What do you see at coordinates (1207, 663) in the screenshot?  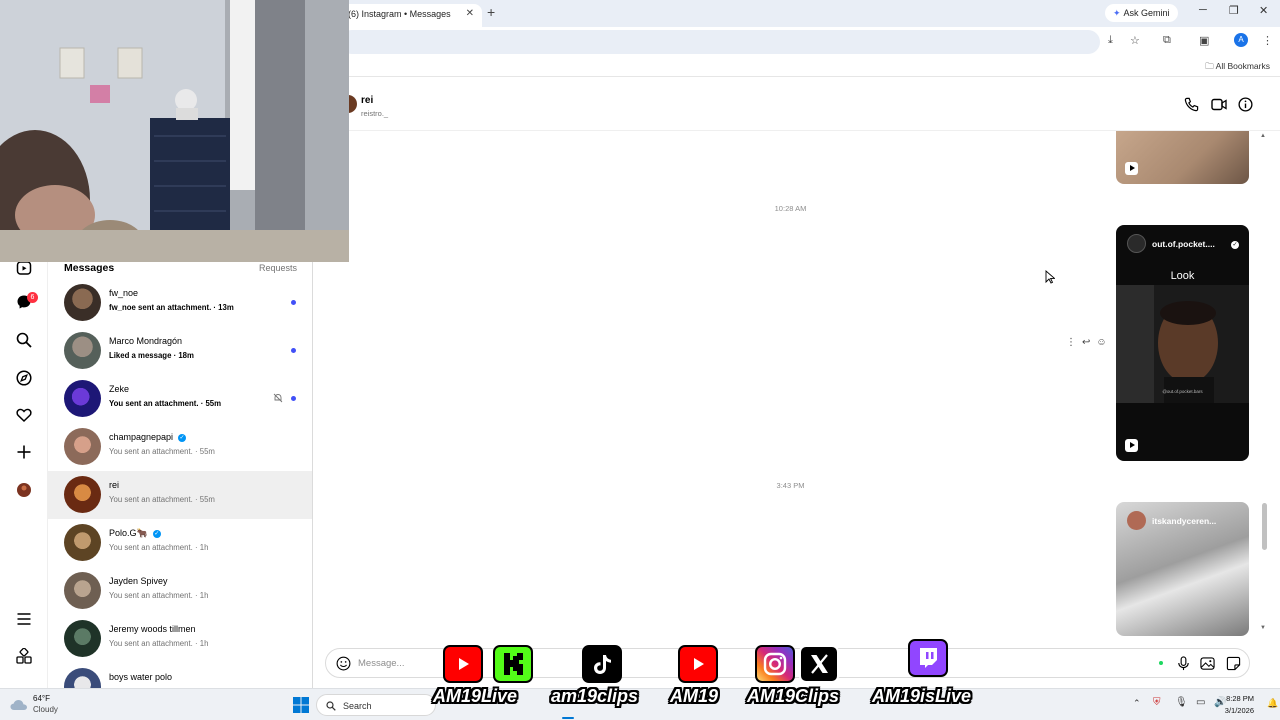 I see `photo-upload-icon` at bounding box center [1207, 663].